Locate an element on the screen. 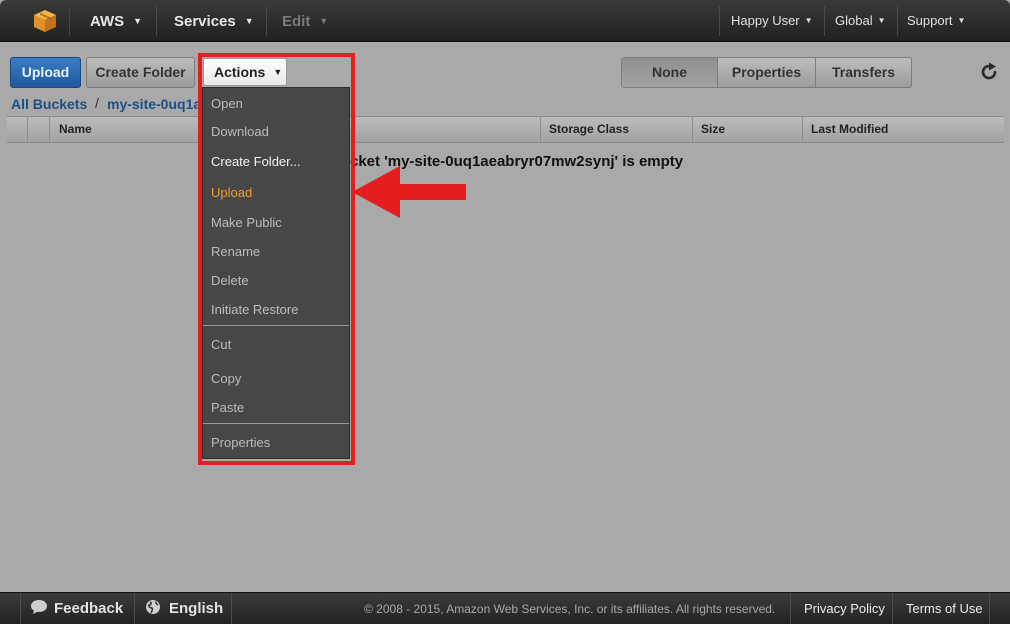 The image size is (1010, 624). breadcrumb-bucket: my-site-0uq1a is located at coordinates (153, 104).